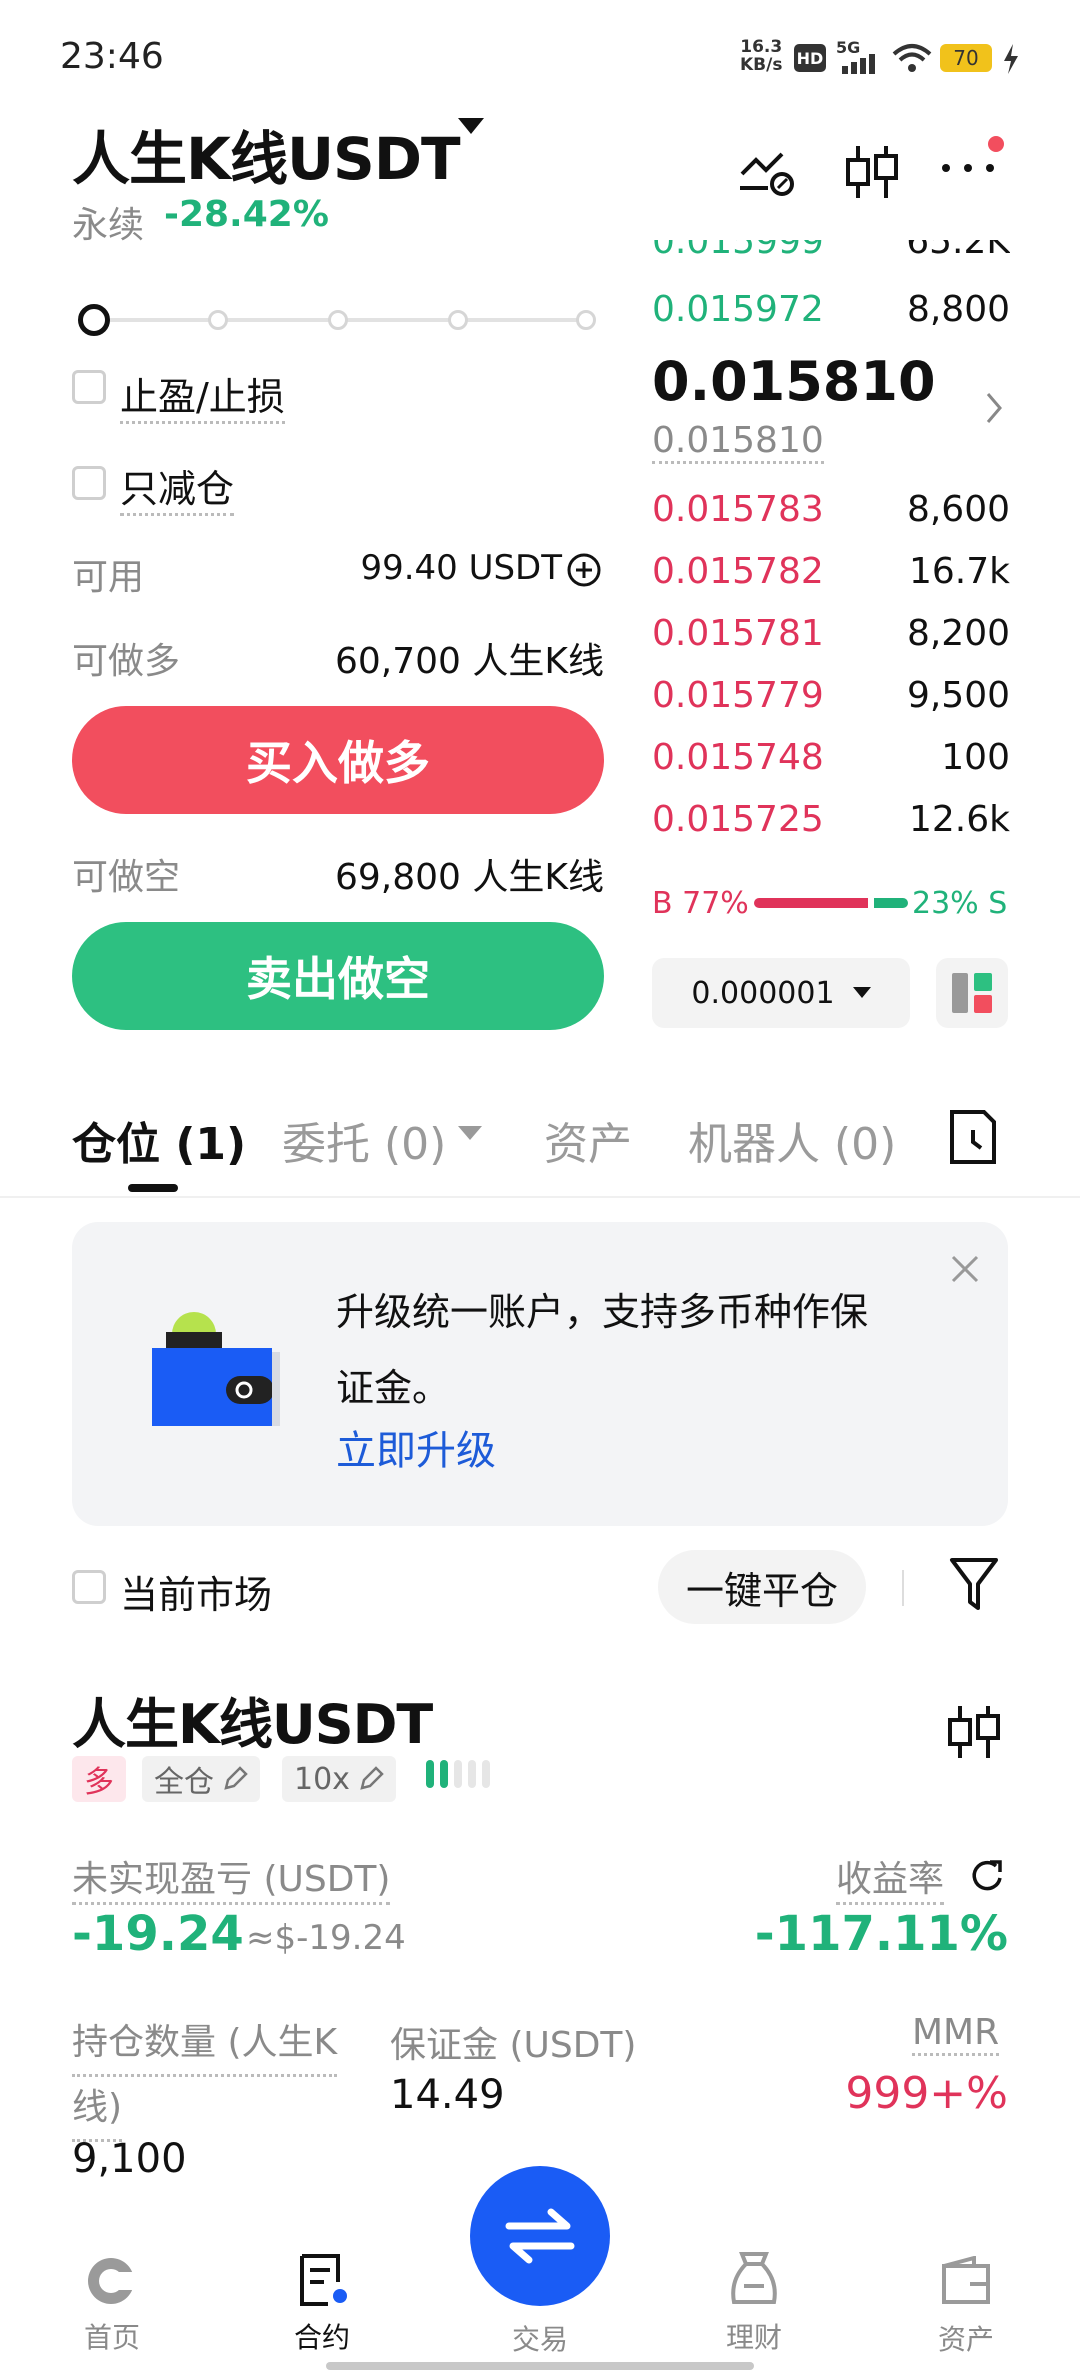  Describe the element at coordinates (584, 570) in the screenshot. I see `transfer-plus-icon` at that location.